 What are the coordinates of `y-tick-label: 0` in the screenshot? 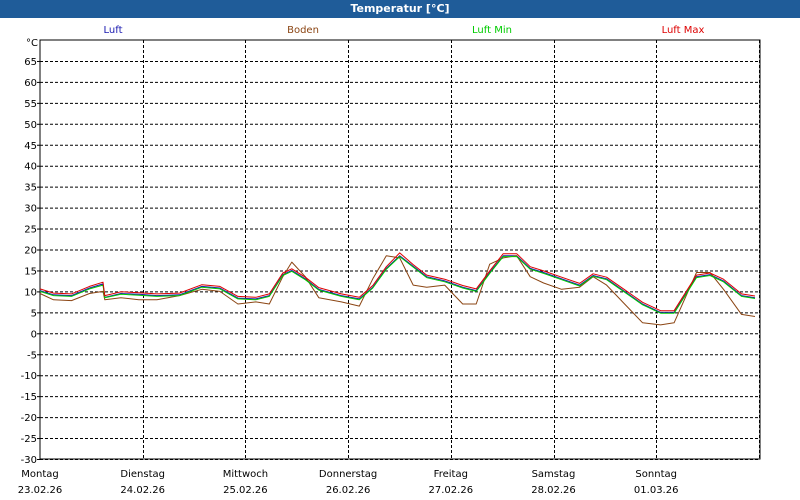 It's located at (34, 334).